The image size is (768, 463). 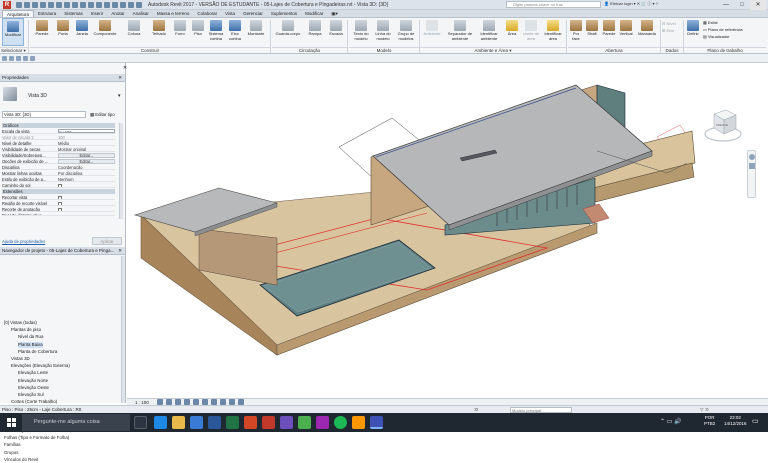 What do you see at coordinates (256, 32) in the screenshot?
I see `mullion-button: Montante` at bounding box center [256, 32].